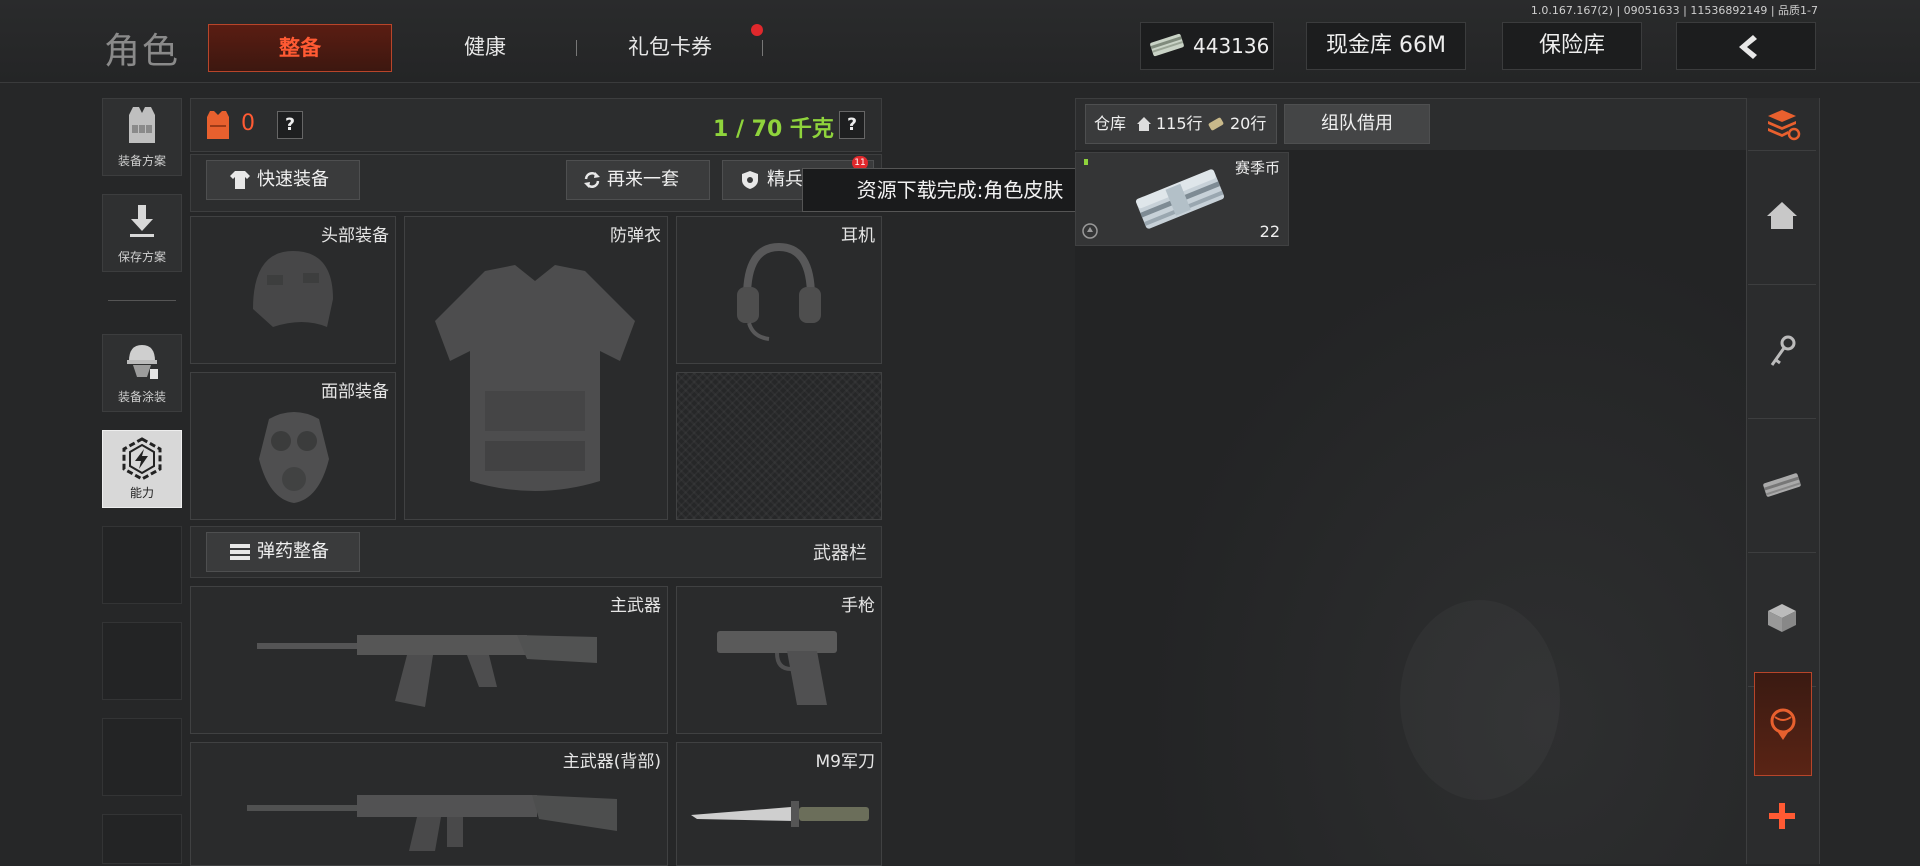 This screenshot has width=1920, height=866. I want to click on headset-icon, so click(779, 292).